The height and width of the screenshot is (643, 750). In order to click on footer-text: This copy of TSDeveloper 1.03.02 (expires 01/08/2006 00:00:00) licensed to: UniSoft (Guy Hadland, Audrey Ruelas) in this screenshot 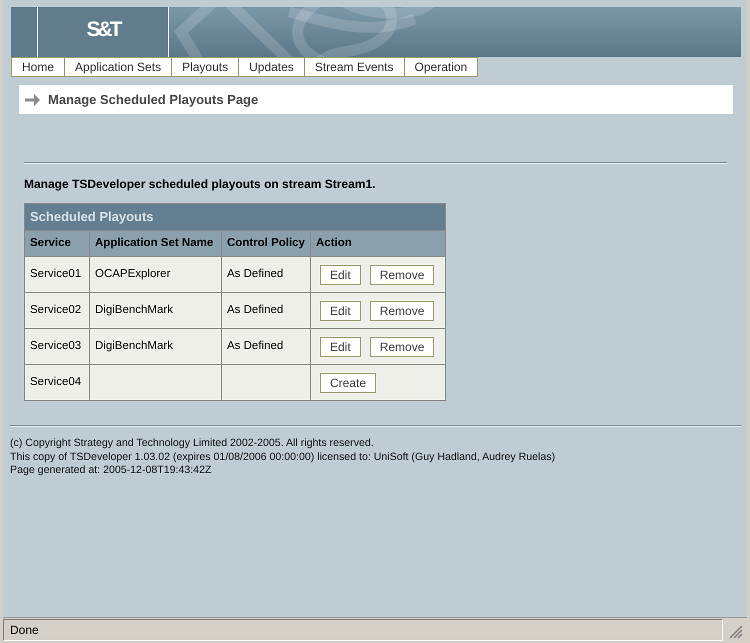, I will do `click(283, 457)`.